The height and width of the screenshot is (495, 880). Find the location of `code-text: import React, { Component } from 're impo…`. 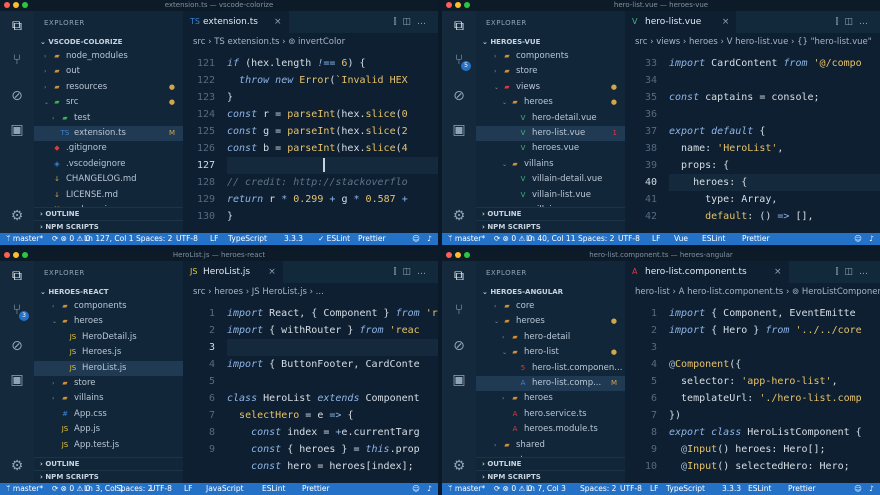

code-text: import React, { Component } from 're impo… is located at coordinates (332, 394).